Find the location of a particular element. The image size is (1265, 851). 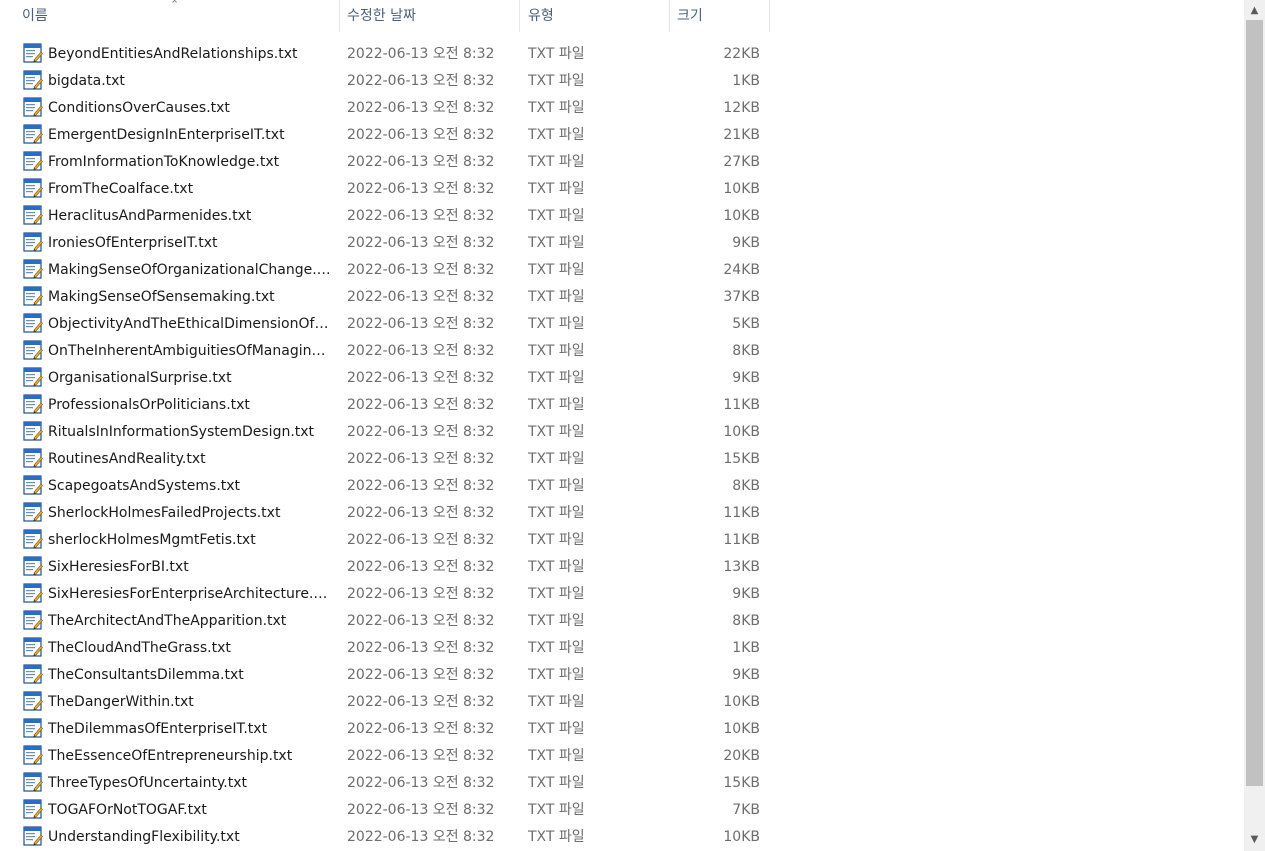

file-name: FromTheCoalface.txt is located at coordinates (190, 189).